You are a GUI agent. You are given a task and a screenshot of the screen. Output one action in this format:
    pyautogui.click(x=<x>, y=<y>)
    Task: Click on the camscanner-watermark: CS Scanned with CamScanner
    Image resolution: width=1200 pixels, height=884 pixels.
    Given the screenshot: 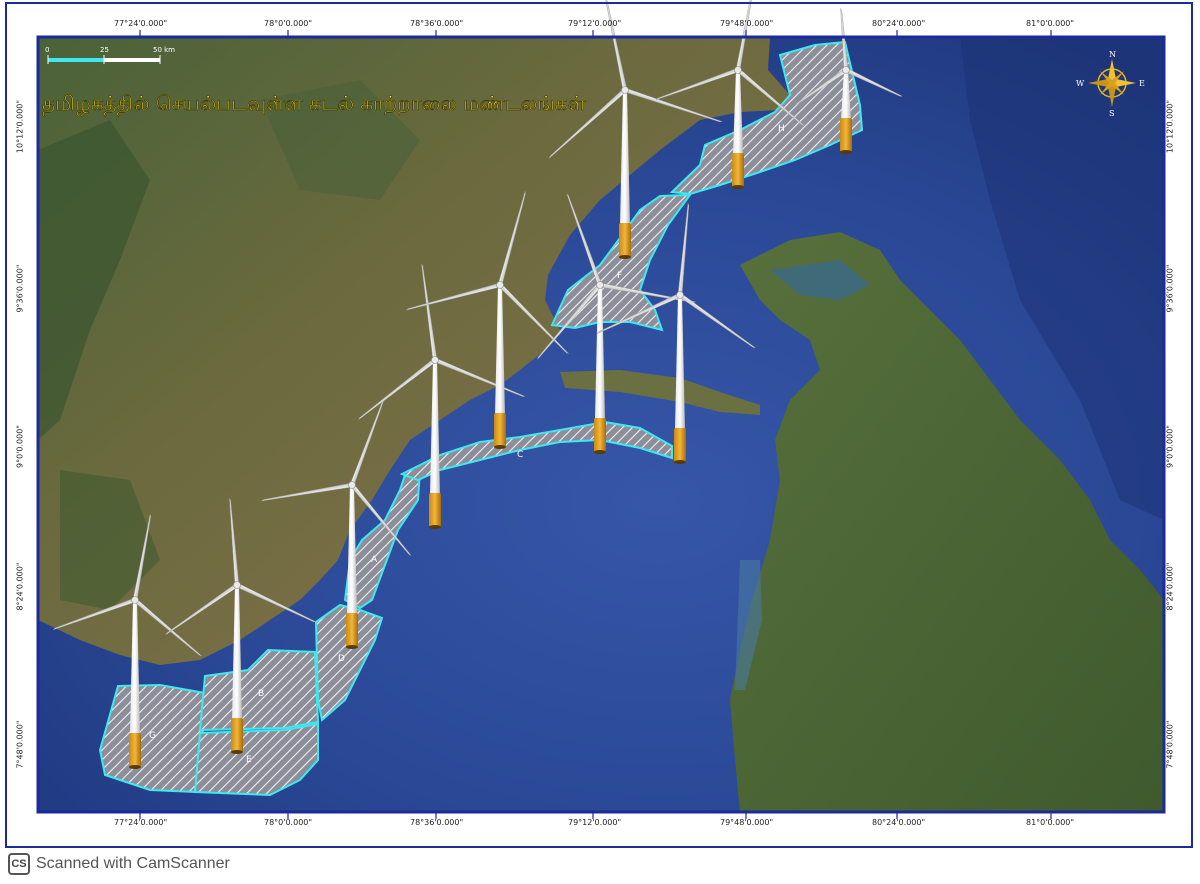 What is the action you would take?
    pyautogui.click(x=119, y=864)
    